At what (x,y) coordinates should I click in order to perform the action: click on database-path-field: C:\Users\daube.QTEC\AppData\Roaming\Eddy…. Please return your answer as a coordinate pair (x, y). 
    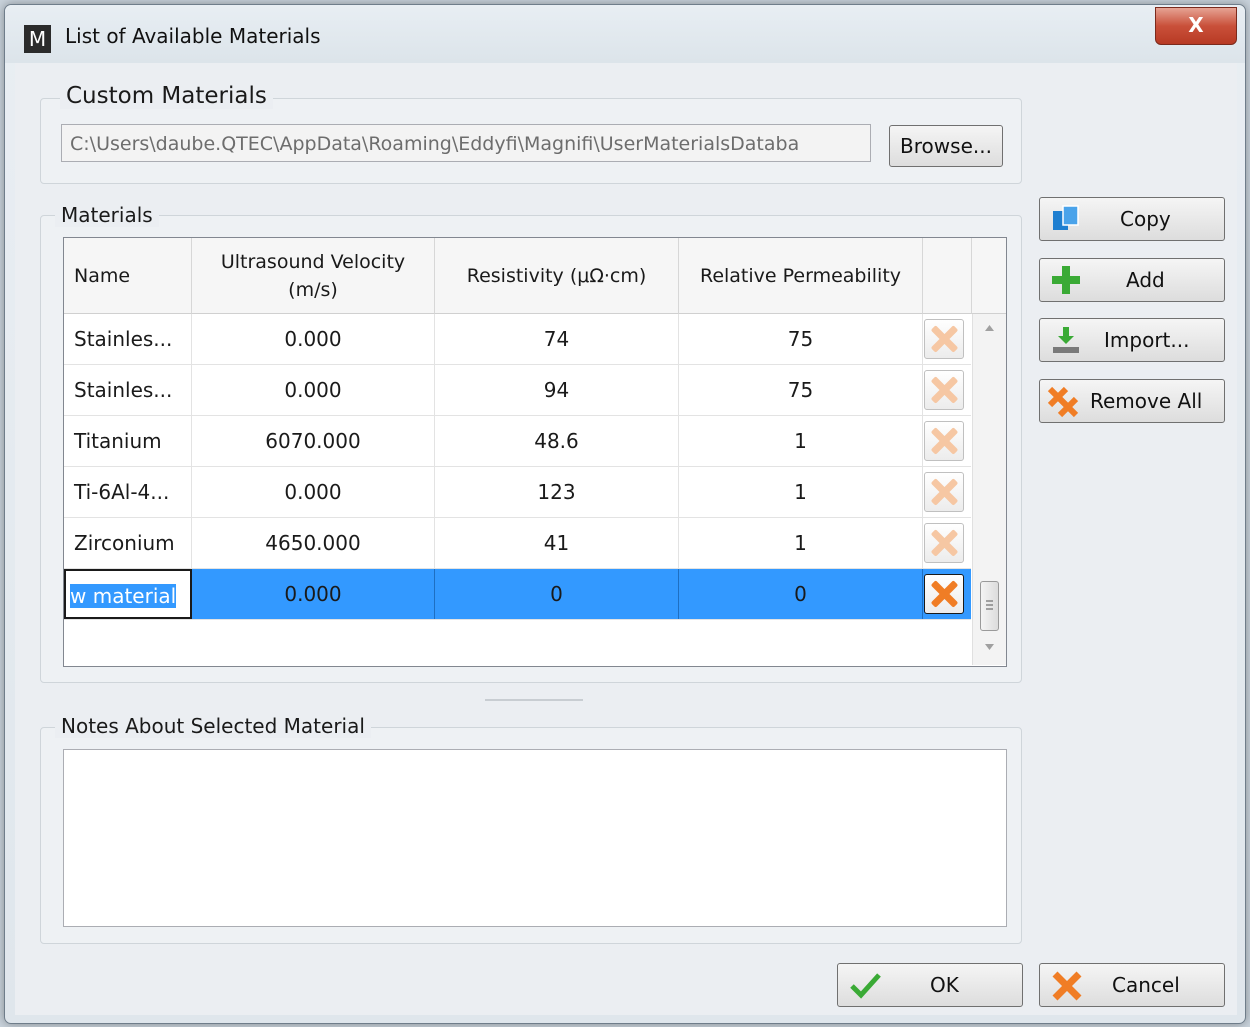
    Looking at the image, I should click on (466, 143).